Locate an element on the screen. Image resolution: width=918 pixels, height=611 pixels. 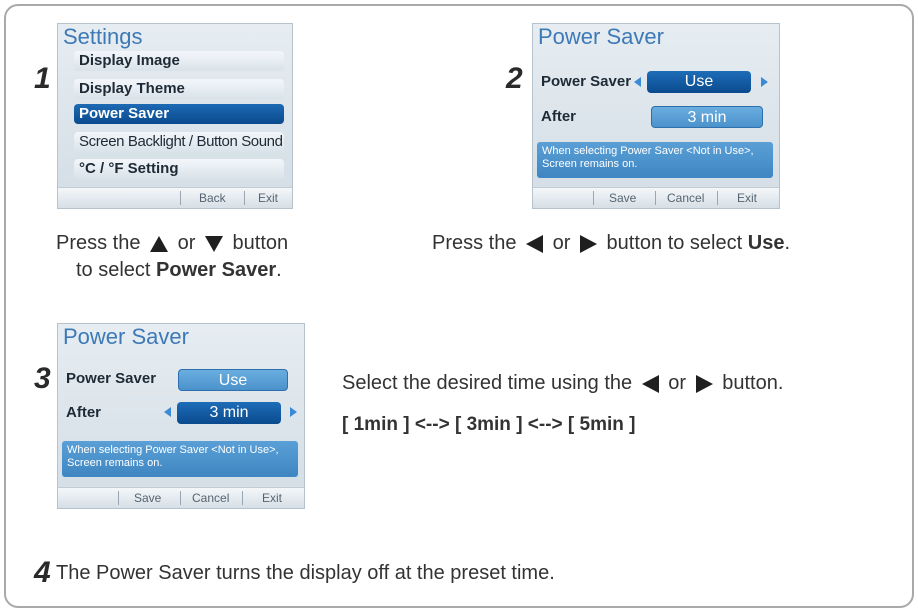
menu-item-backlight-sound: Screen Backlight / Button Sound is located at coordinates (179, 142).